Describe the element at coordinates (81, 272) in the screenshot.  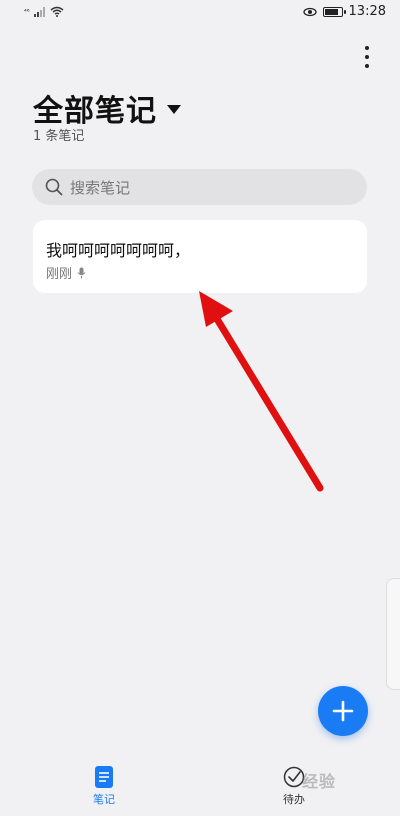
I see `microphone-icon` at that location.